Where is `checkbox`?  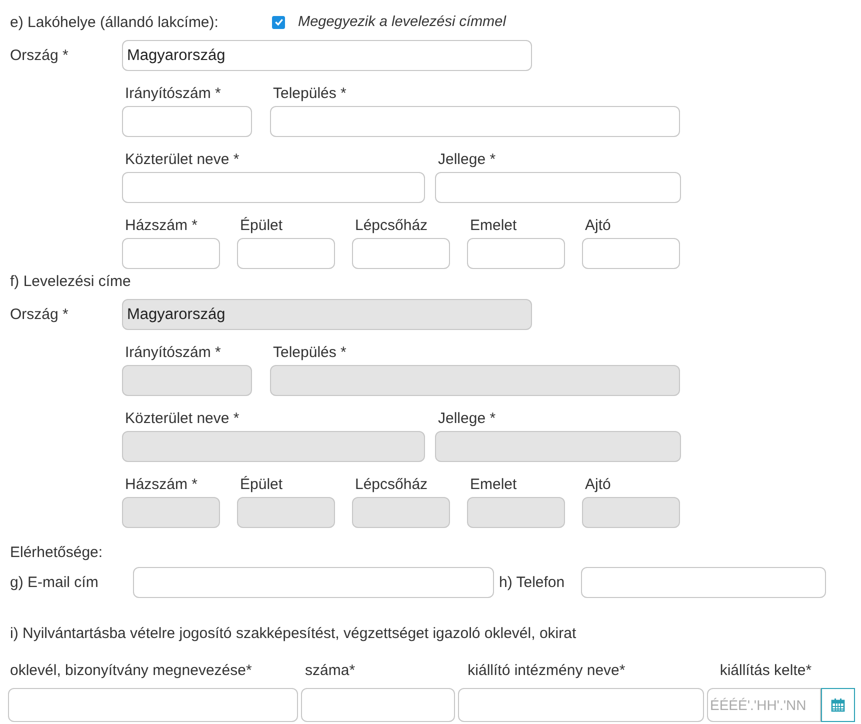
checkbox is located at coordinates (278, 22).